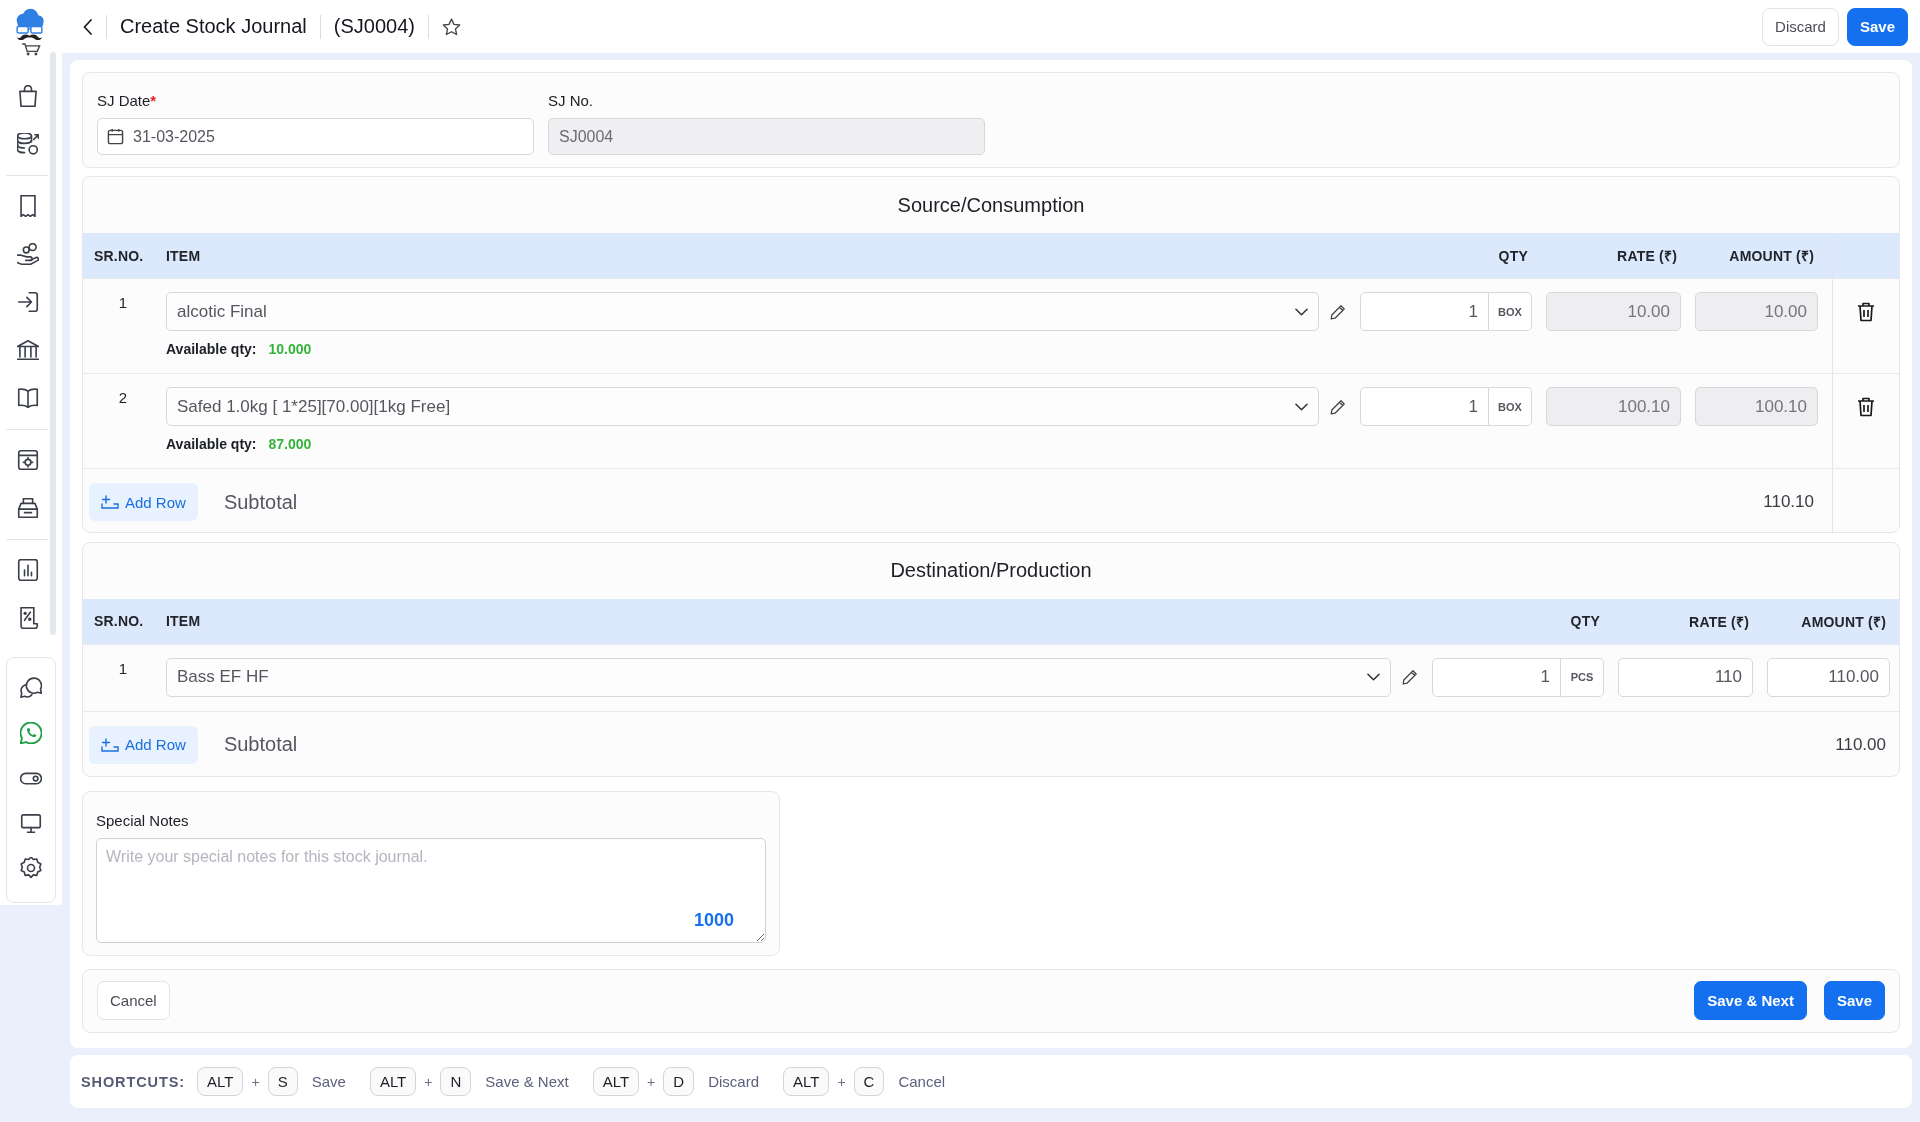  Describe the element at coordinates (31, 687) in the screenshot. I see `chat-icon` at that location.